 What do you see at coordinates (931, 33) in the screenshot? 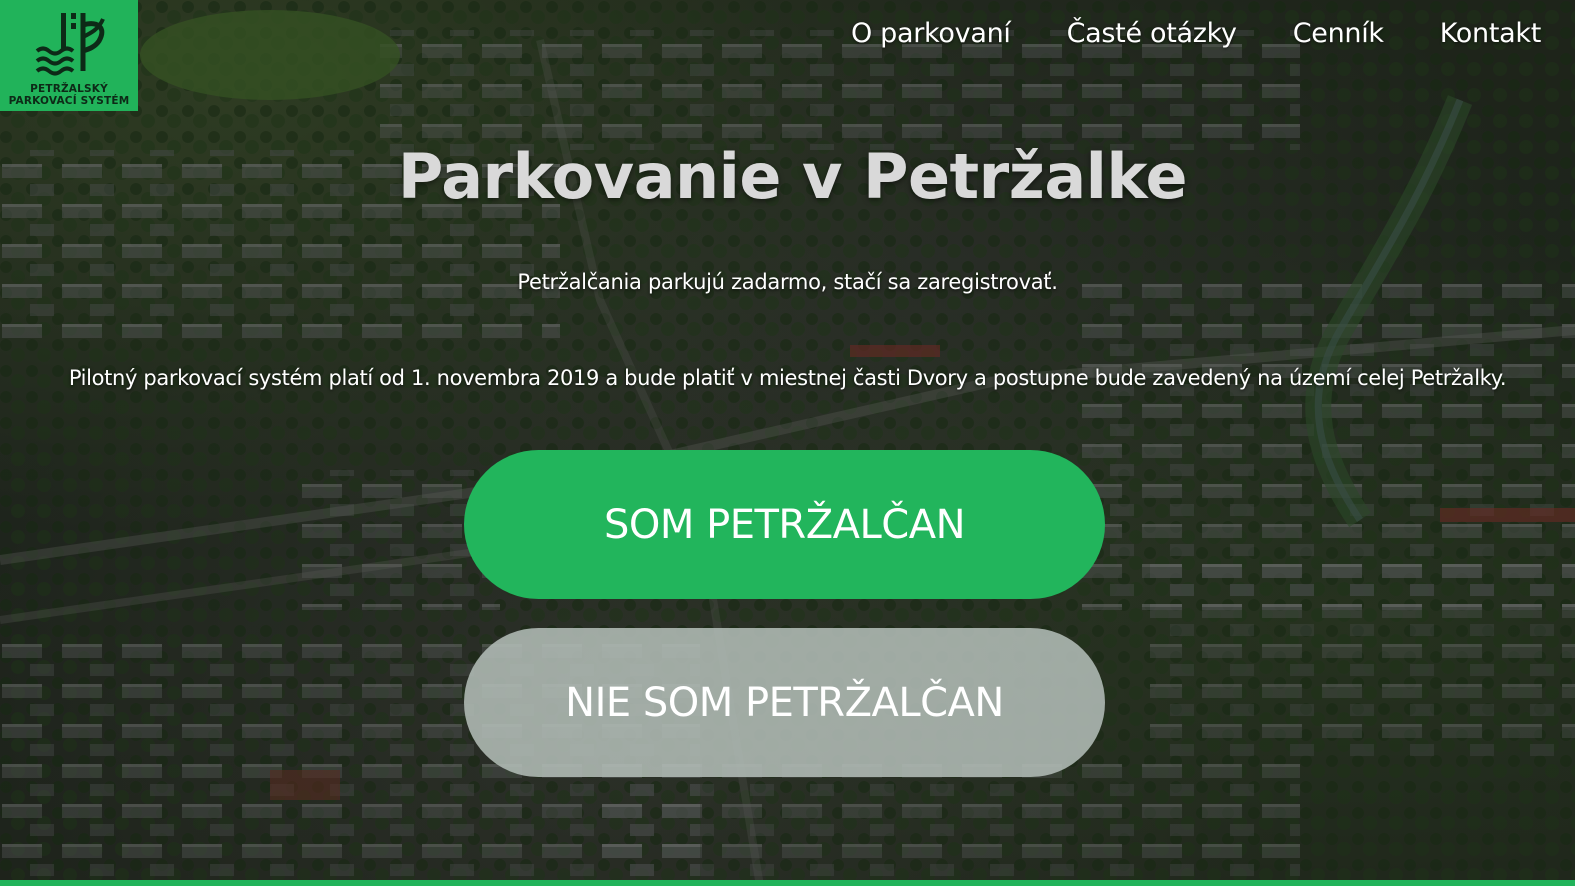
I see `nav-link-o-parkovani: O parkovaní` at bounding box center [931, 33].